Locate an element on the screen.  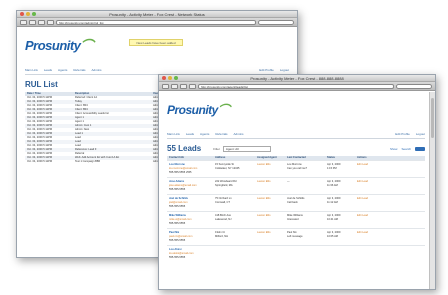
notice-banner: New Leads have been added is located at coordinates (156, 42).